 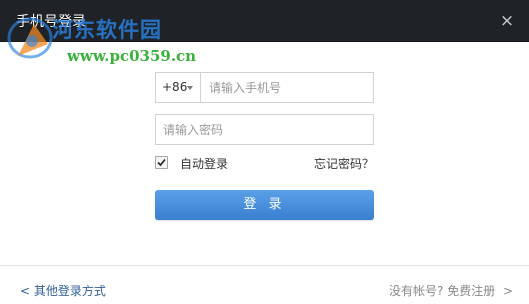 What do you see at coordinates (344, 163) in the screenshot?
I see `forgot-password-link: 忘记密码？` at bounding box center [344, 163].